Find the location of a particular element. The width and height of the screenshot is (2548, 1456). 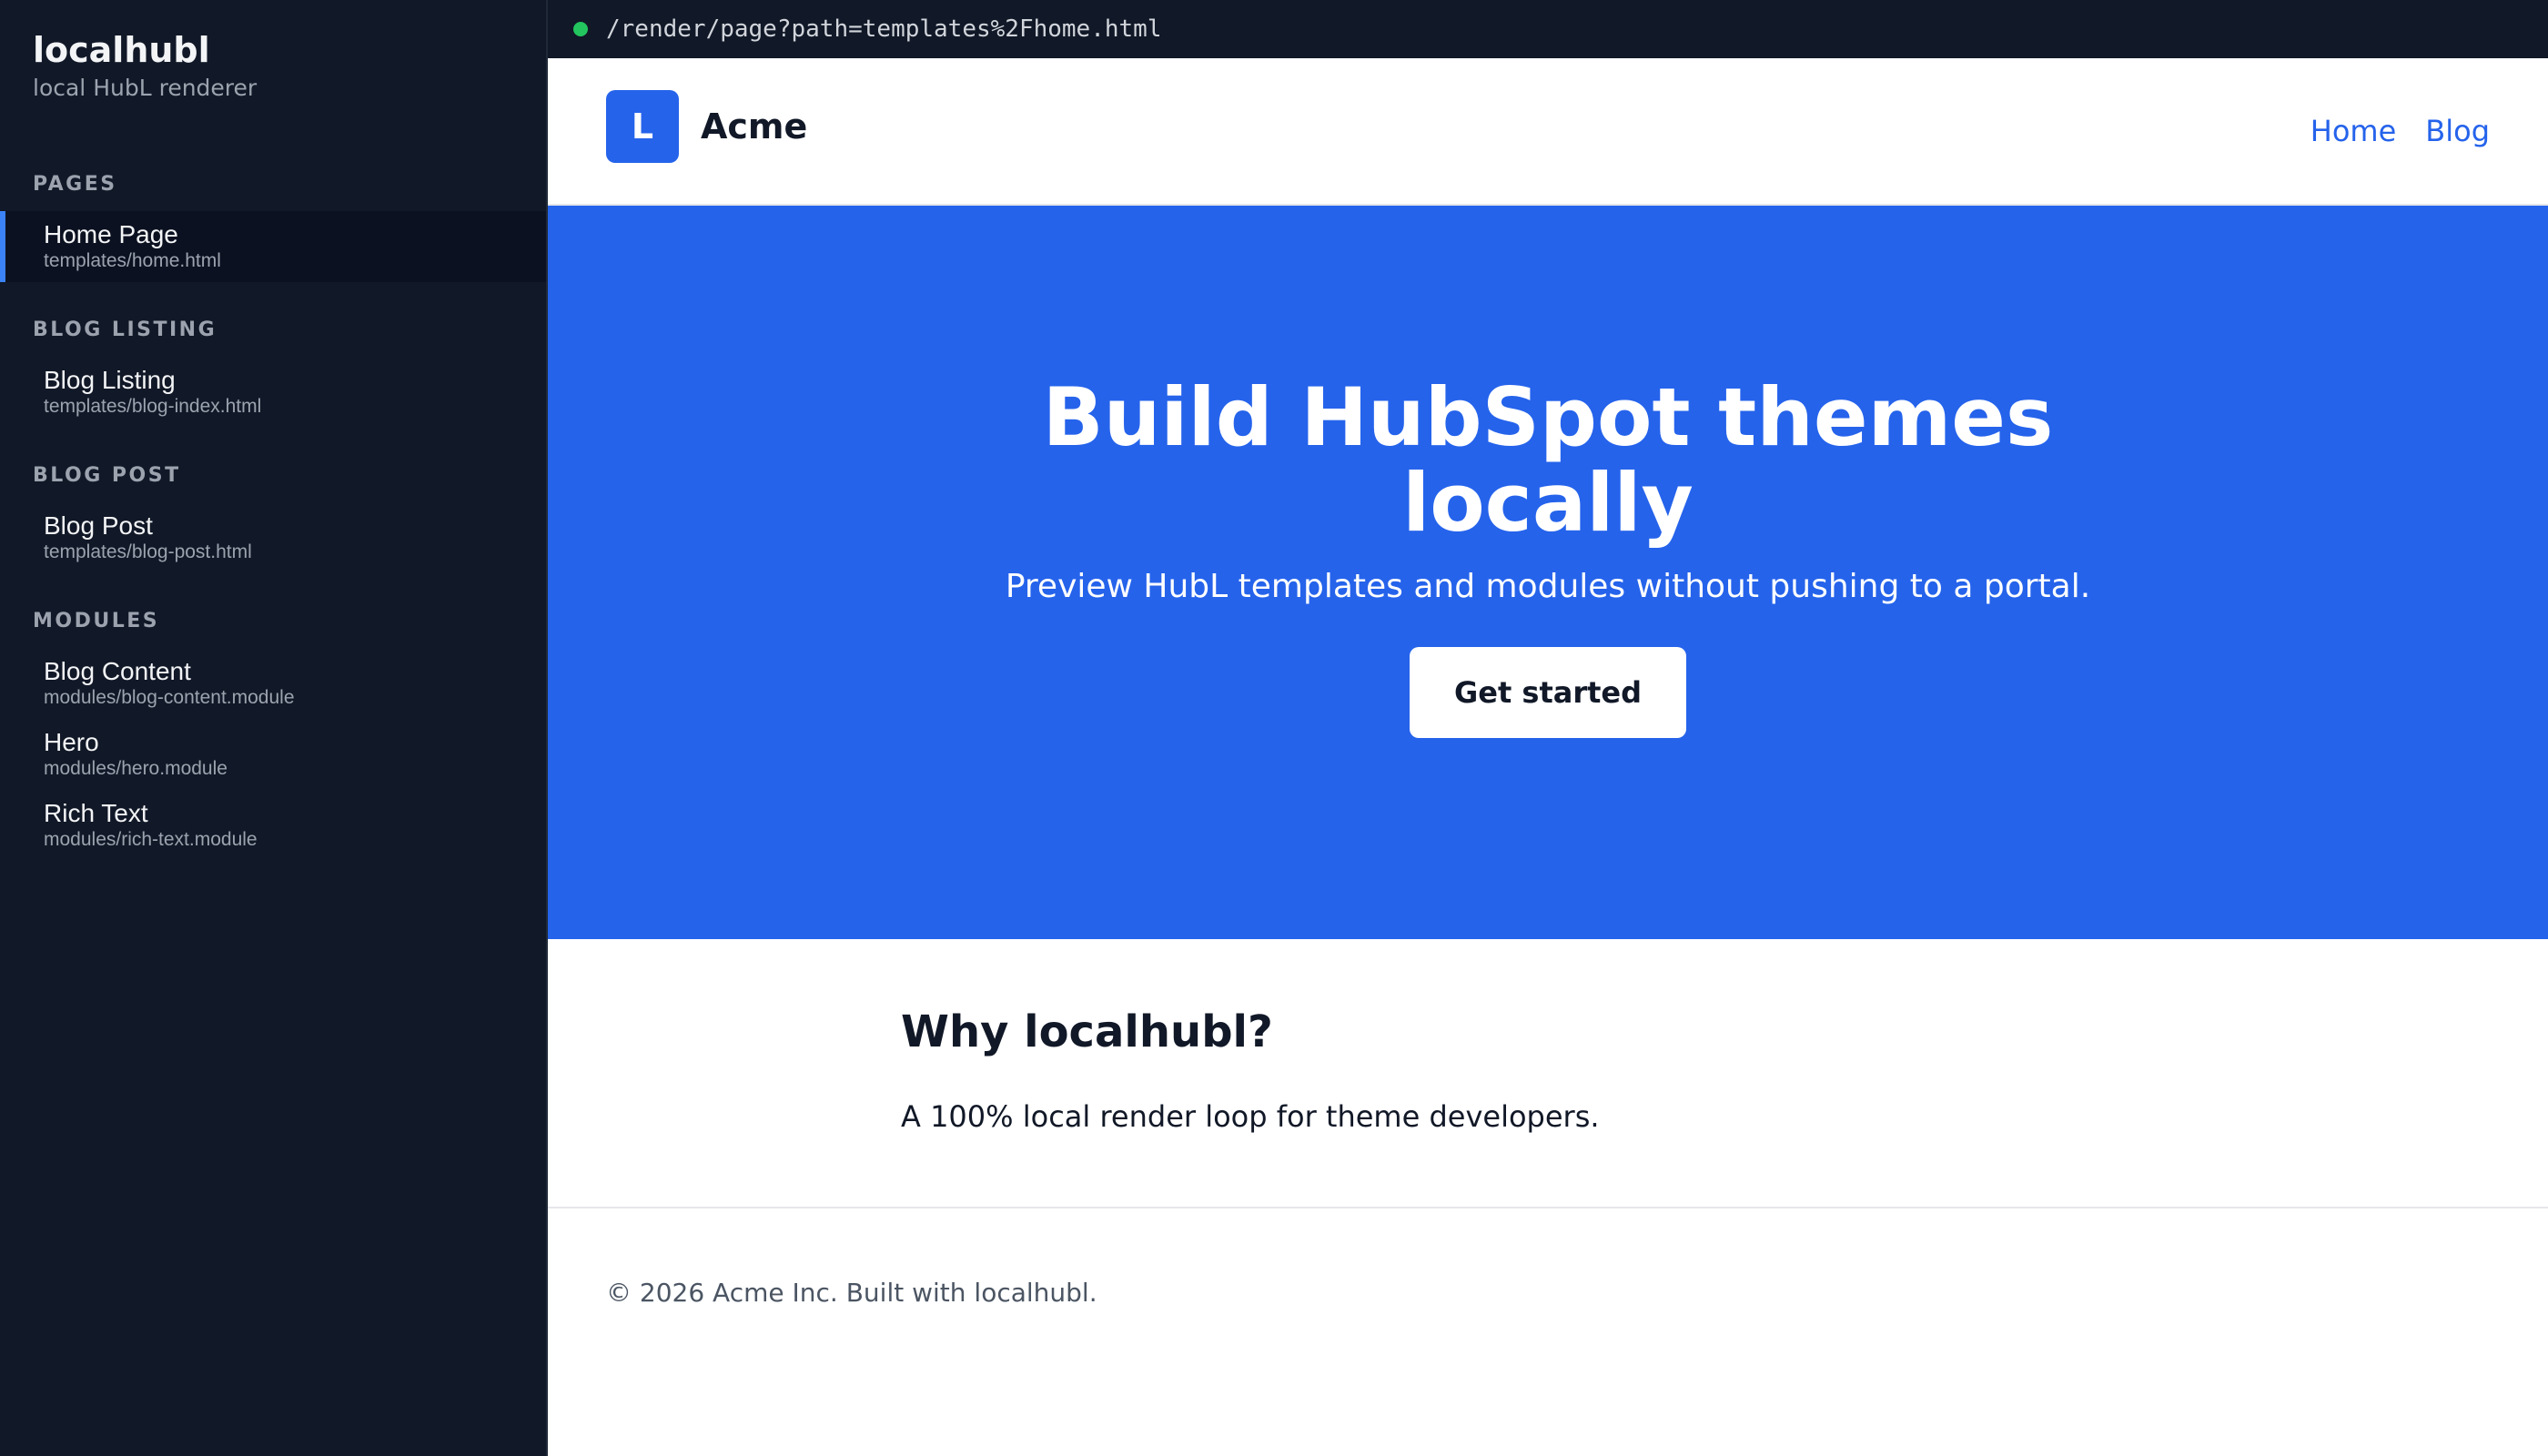

section-pages: PAGES Home Page templates/home.html is located at coordinates (273, 227).